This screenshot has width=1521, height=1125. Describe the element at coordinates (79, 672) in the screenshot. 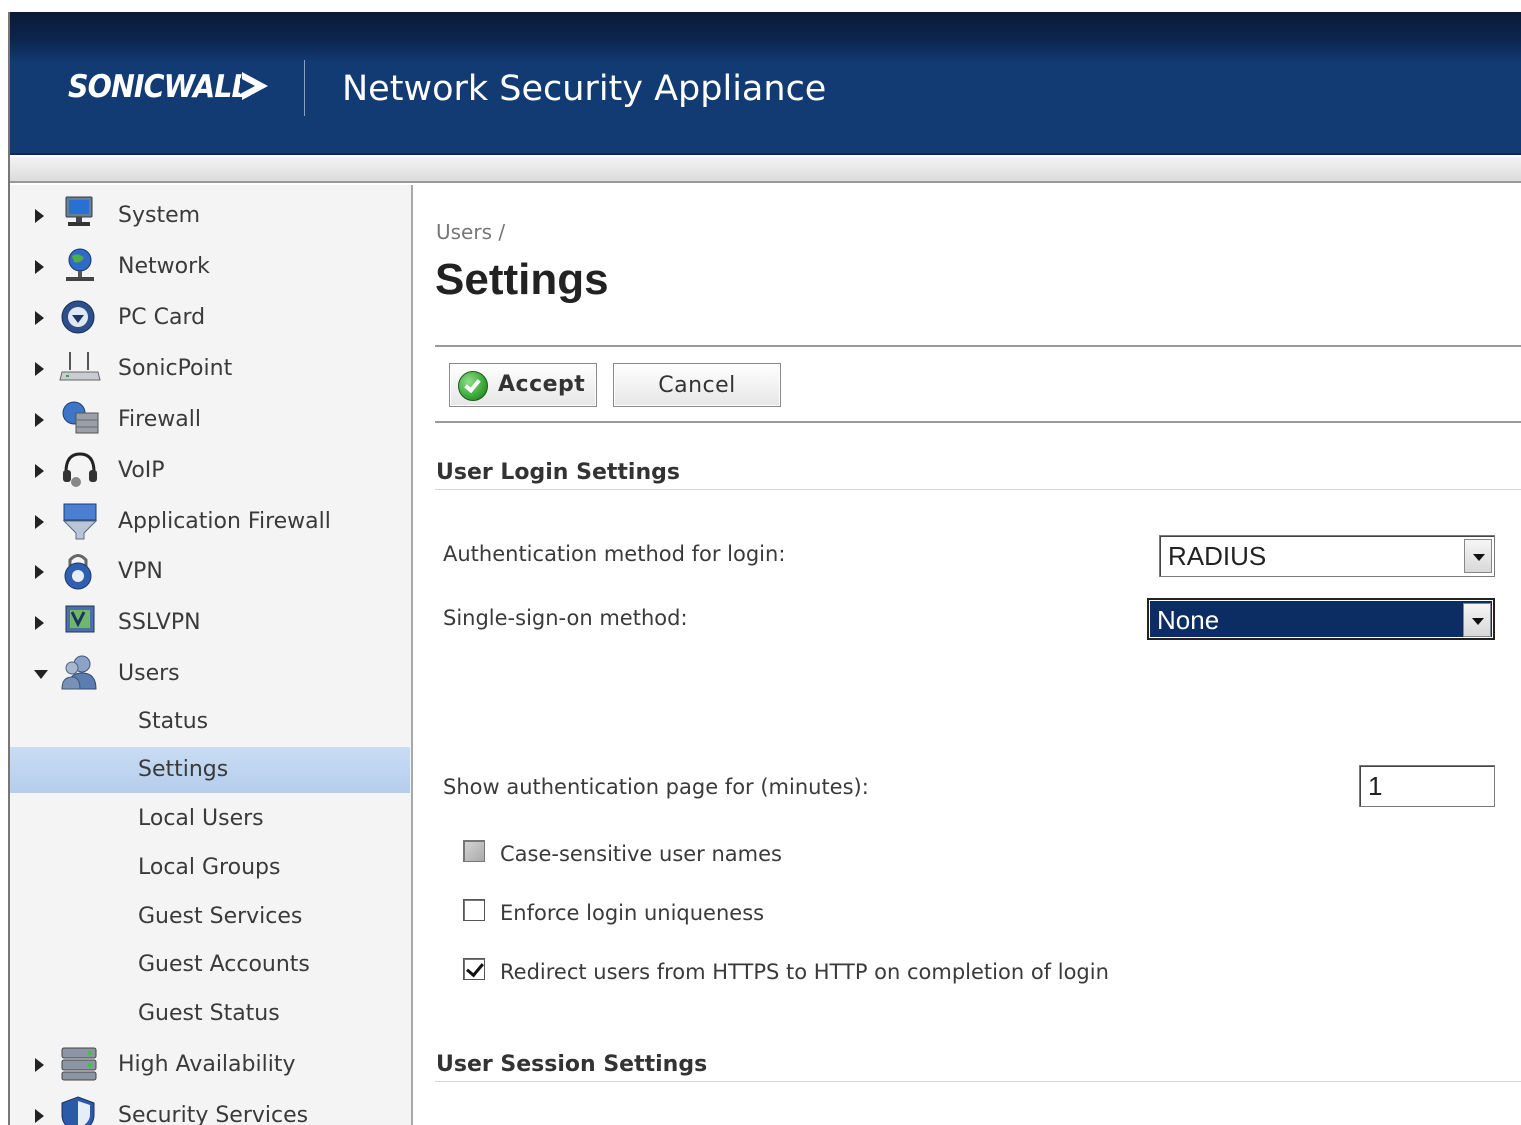

I see `users-icon` at that location.